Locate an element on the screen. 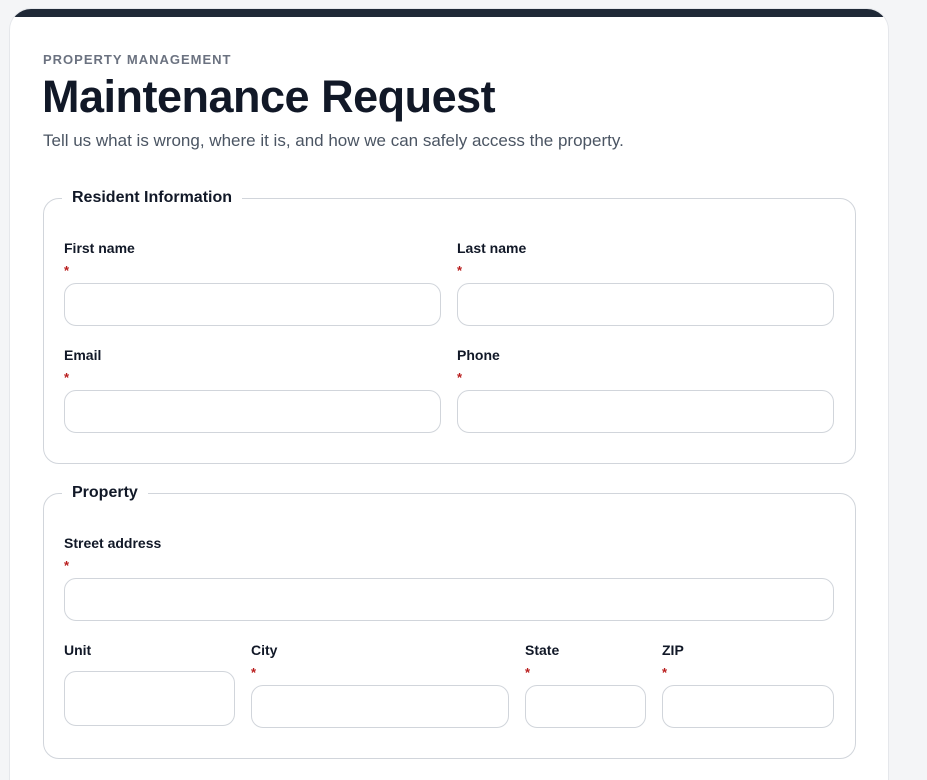  city-field: City * is located at coordinates (380, 685).